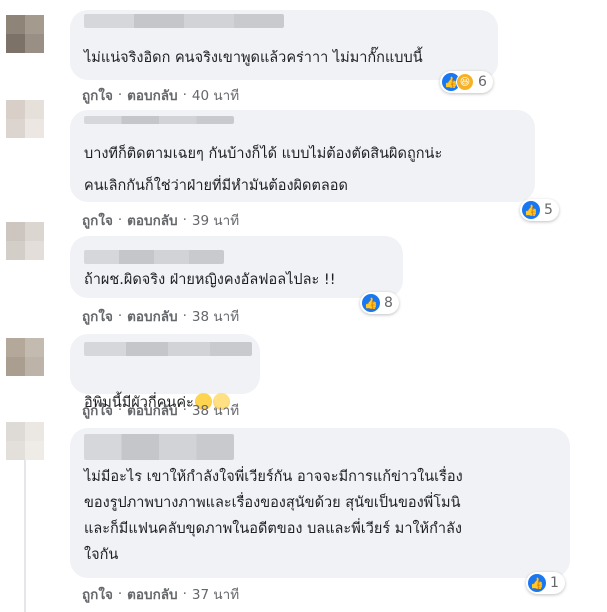 This screenshot has width=607, height=612. Describe the element at coordinates (388, 303) in the screenshot. I see `reaction-count: 8` at that location.